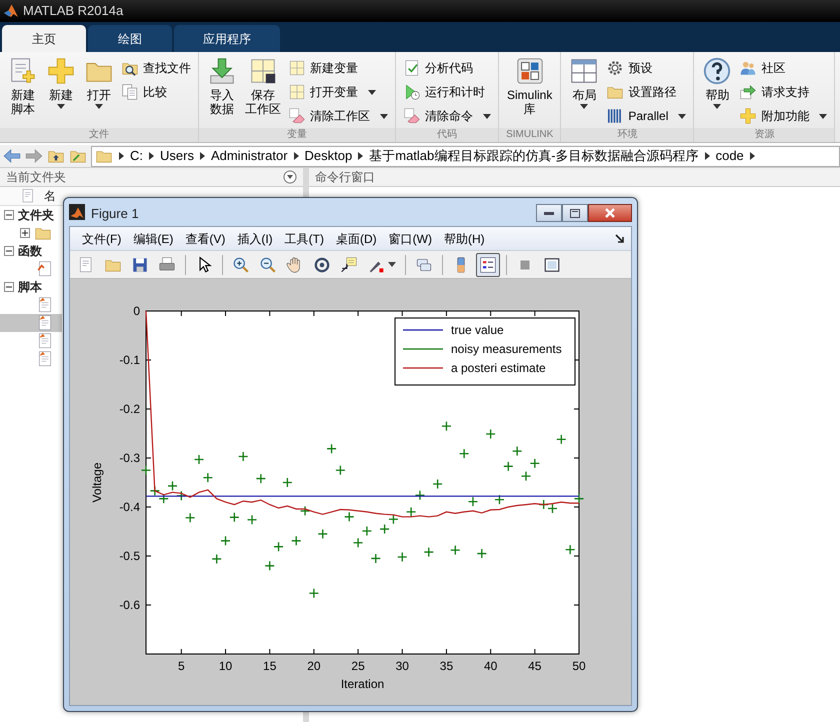 The width and height of the screenshot is (840, 722). I want to click on menu-item: 窗口(W), so click(410, 239).